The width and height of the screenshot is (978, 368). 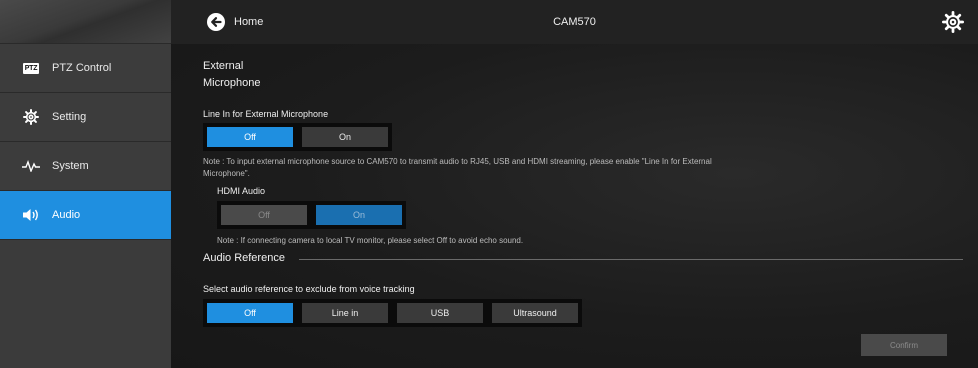 I want to click on audio-reference-usb-button: USB, so click(x=440, y=313).